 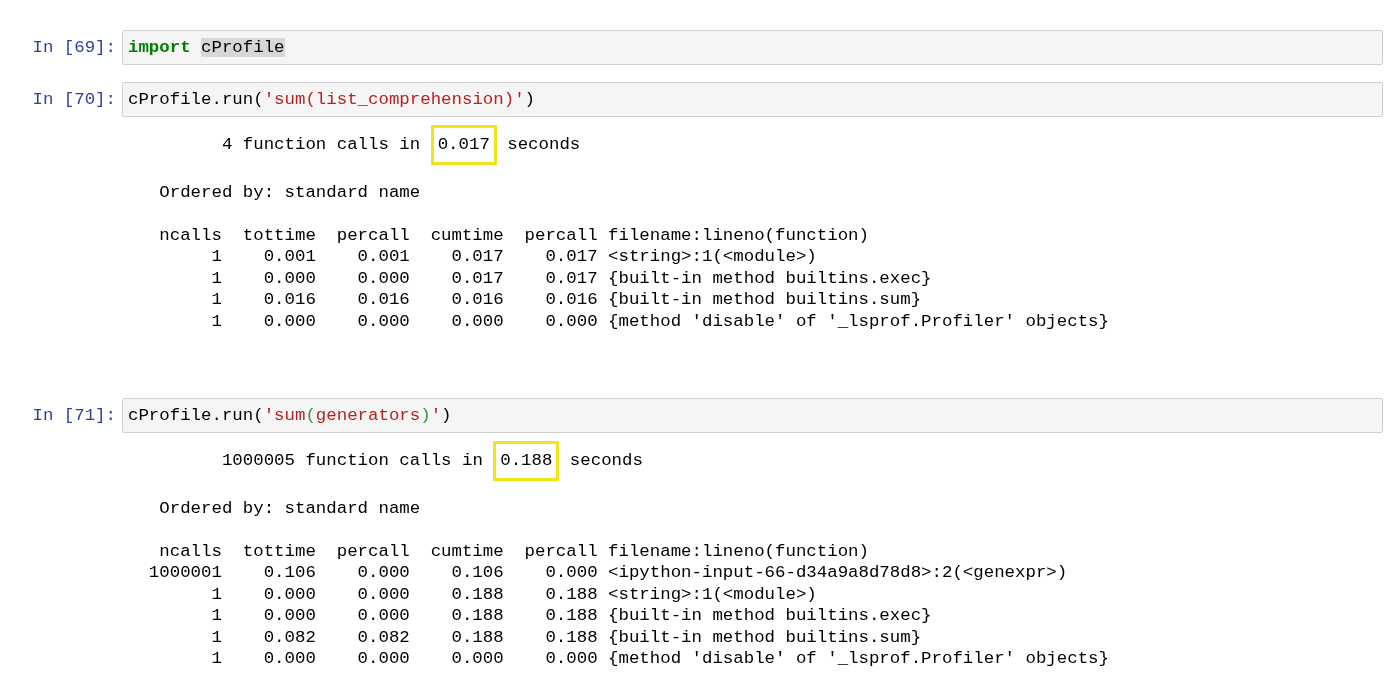 I want to click on cell-prompt: In [69]:, so click(x=74, y=48).